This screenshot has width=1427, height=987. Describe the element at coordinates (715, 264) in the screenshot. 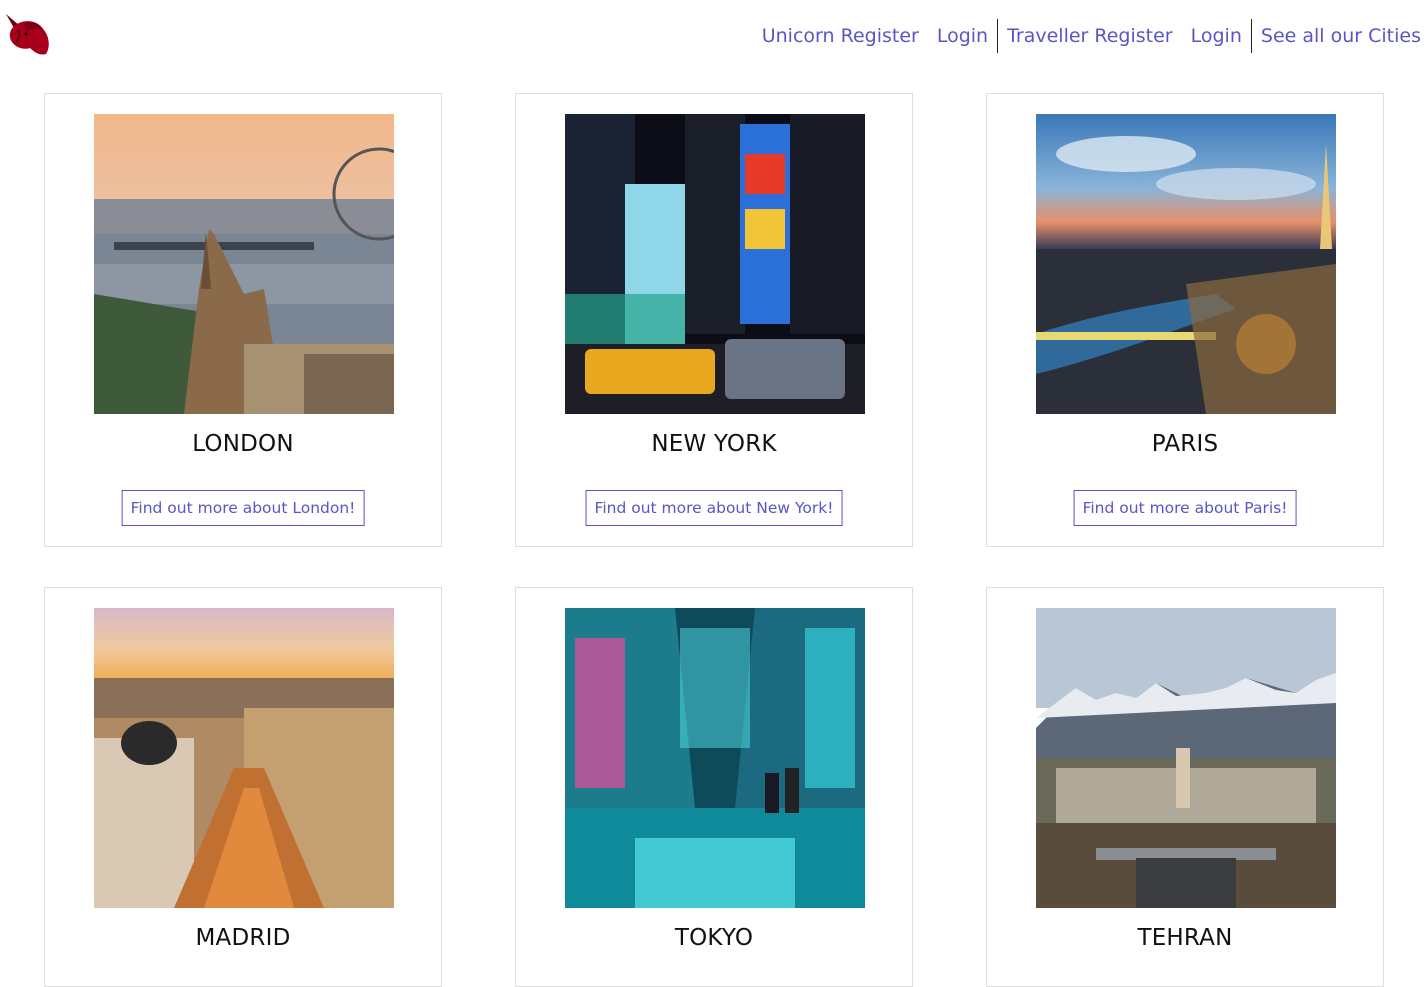

I see `new-york-photo` at that location.